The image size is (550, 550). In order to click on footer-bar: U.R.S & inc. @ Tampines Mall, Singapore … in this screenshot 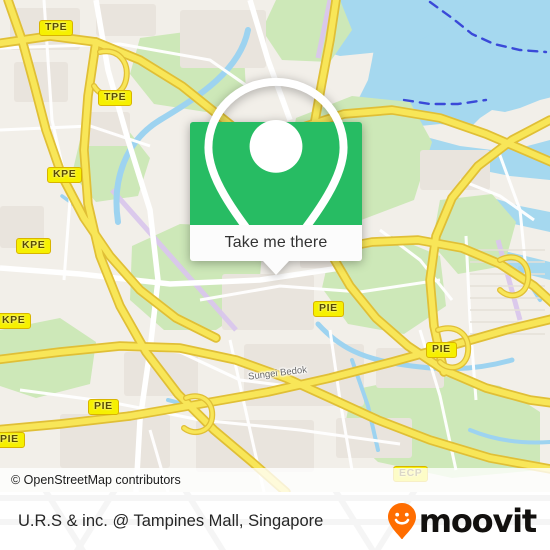, I will do `click(275, 521)`.